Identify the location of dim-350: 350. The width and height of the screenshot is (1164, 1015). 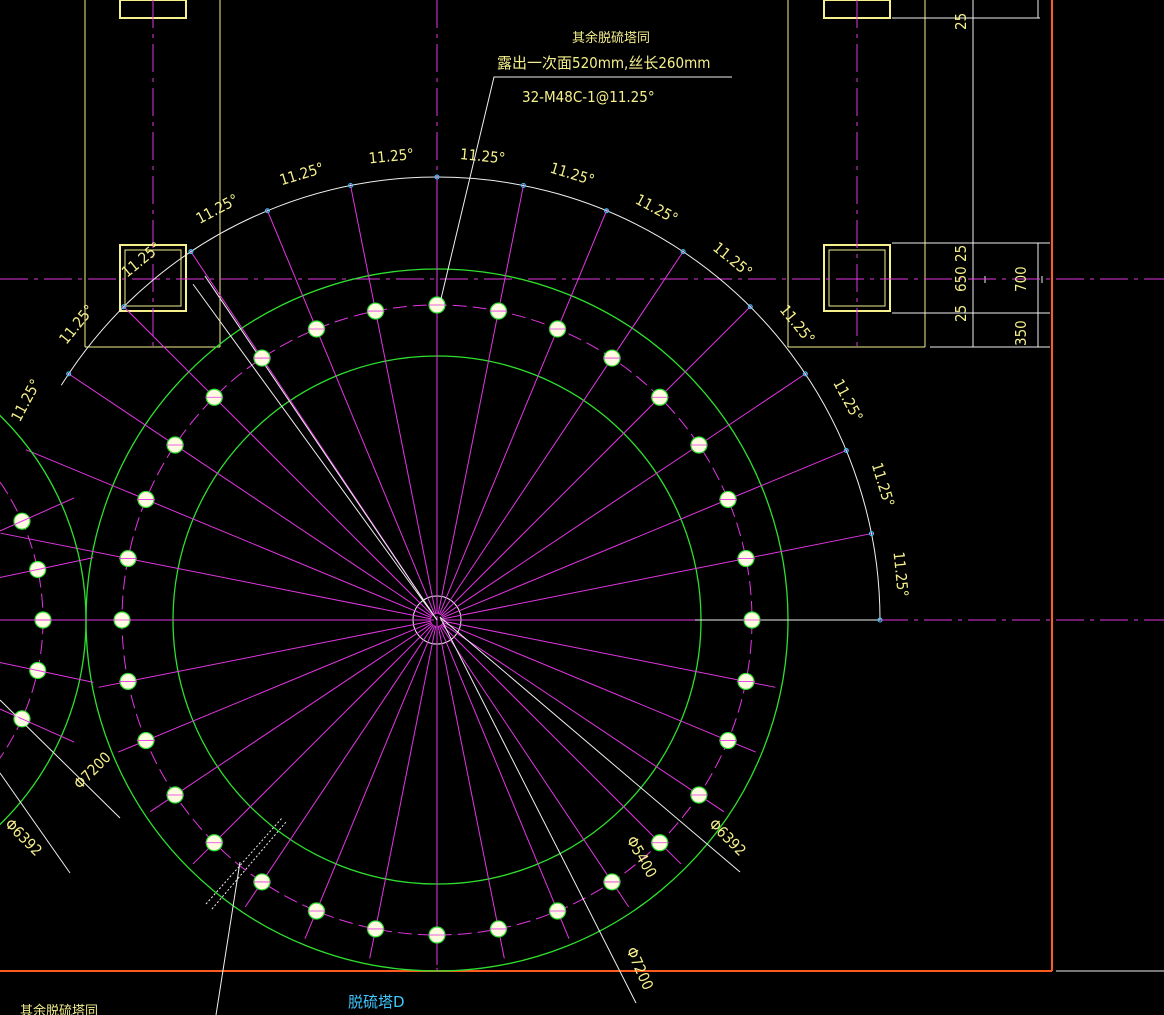
(1021, 333).